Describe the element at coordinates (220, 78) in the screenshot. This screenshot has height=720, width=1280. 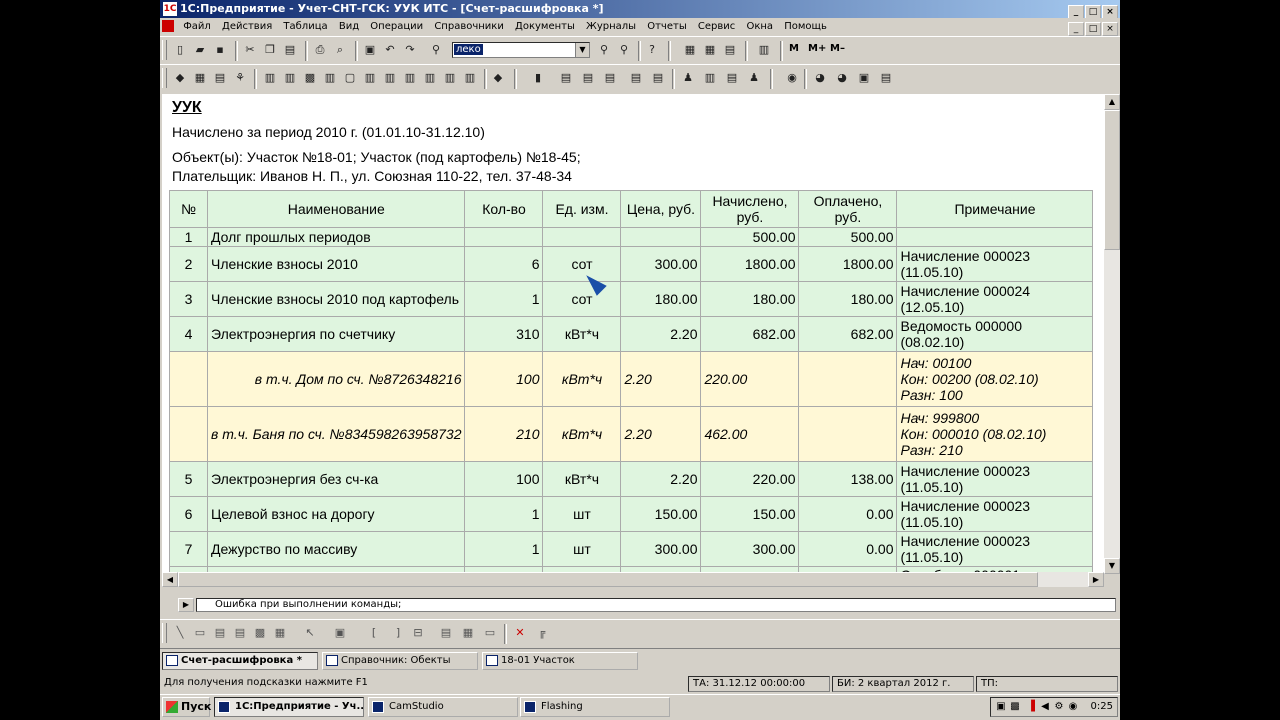
I see `reference-icon: ▤` at that location.